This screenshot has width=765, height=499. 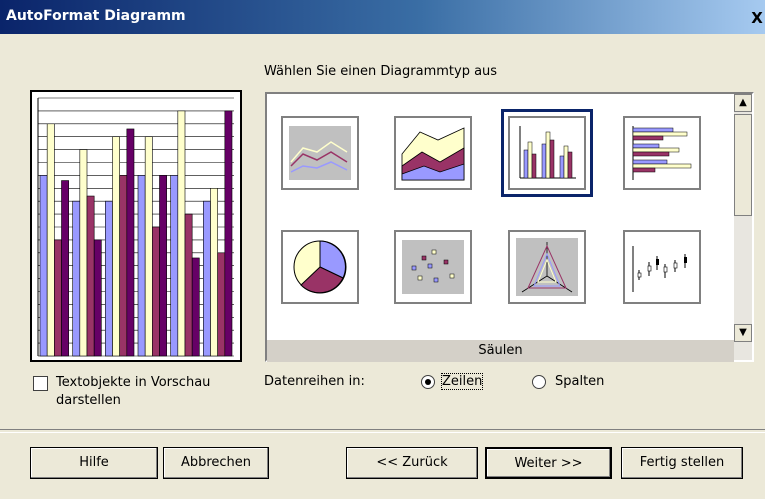 I want to click on chart-type-net, so click(x=547, y=267).